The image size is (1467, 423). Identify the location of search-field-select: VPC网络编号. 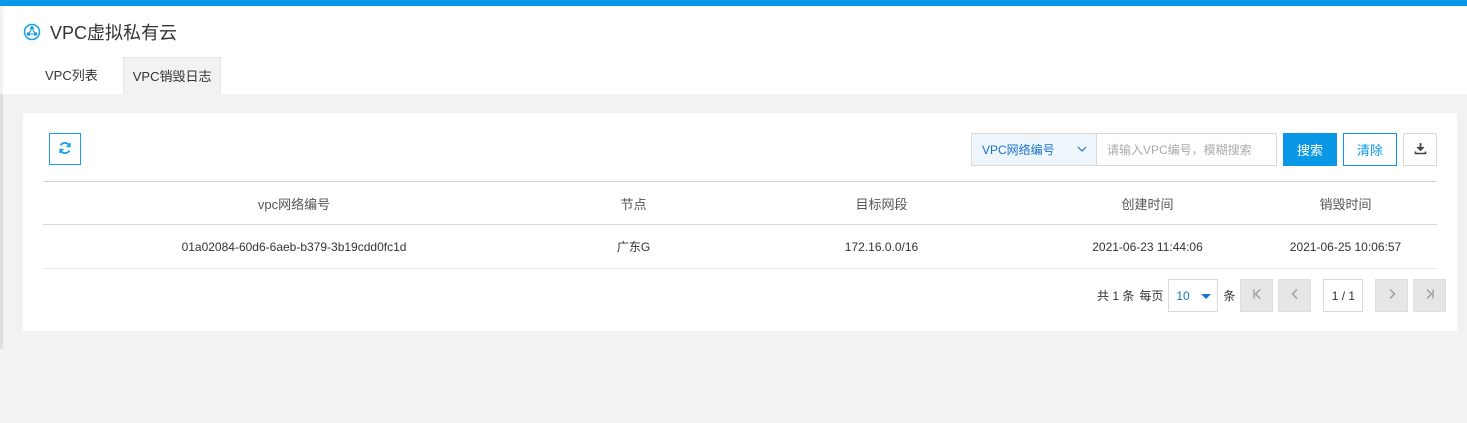
(1034, 149).